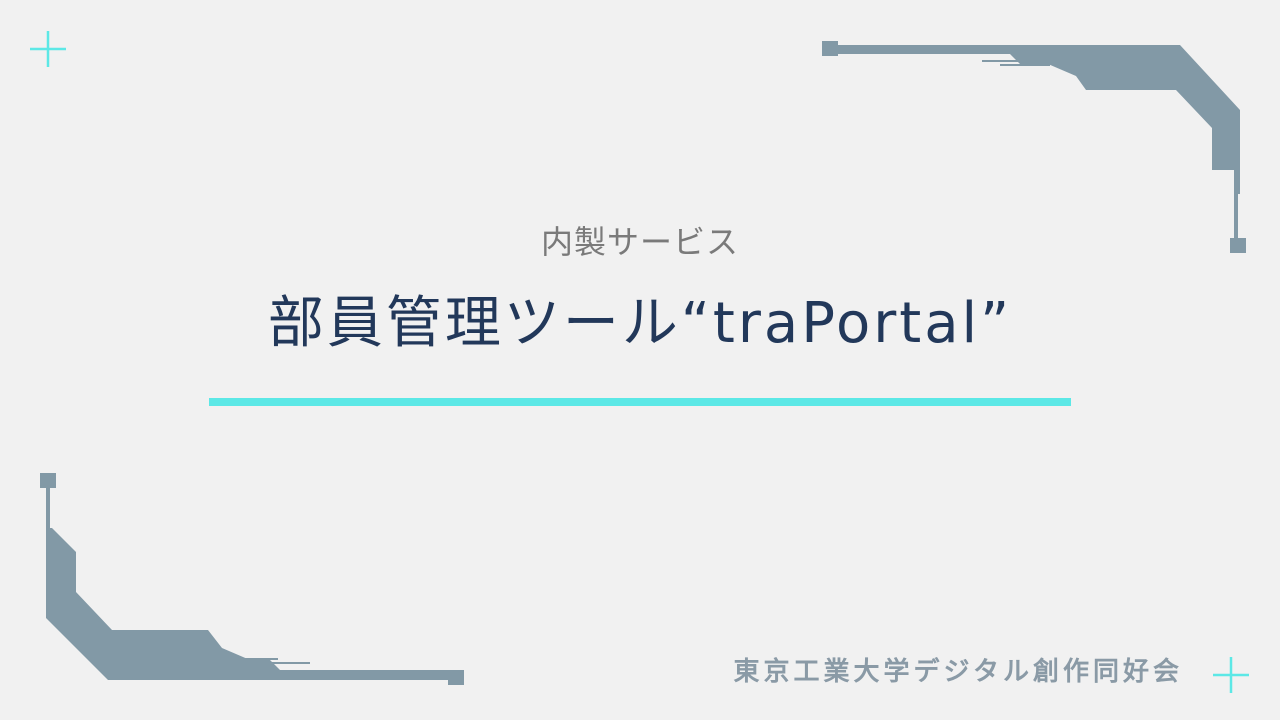 This screenshot has width=1280, height=720. I want to click on slide-title: 部員管理ツール“traPortal”, so click(640, 323).